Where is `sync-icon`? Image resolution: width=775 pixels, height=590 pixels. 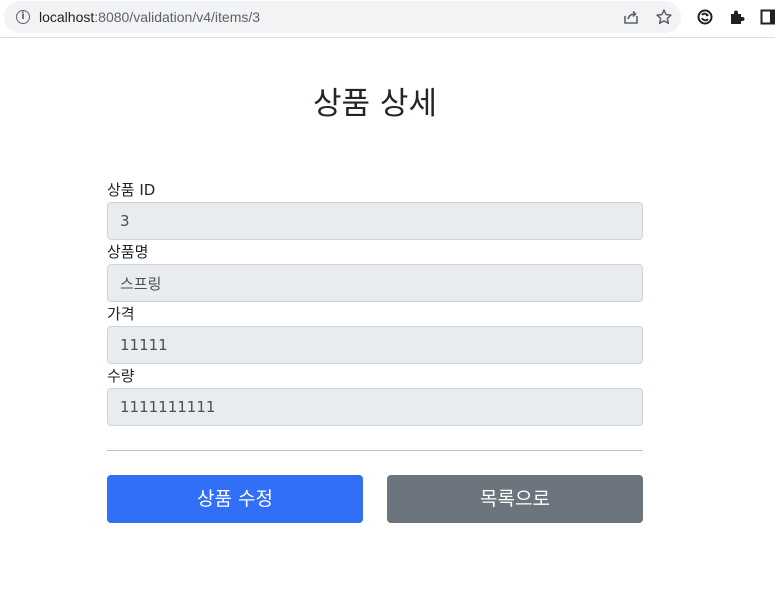 sync-icon is located at coordinates (705, 17).